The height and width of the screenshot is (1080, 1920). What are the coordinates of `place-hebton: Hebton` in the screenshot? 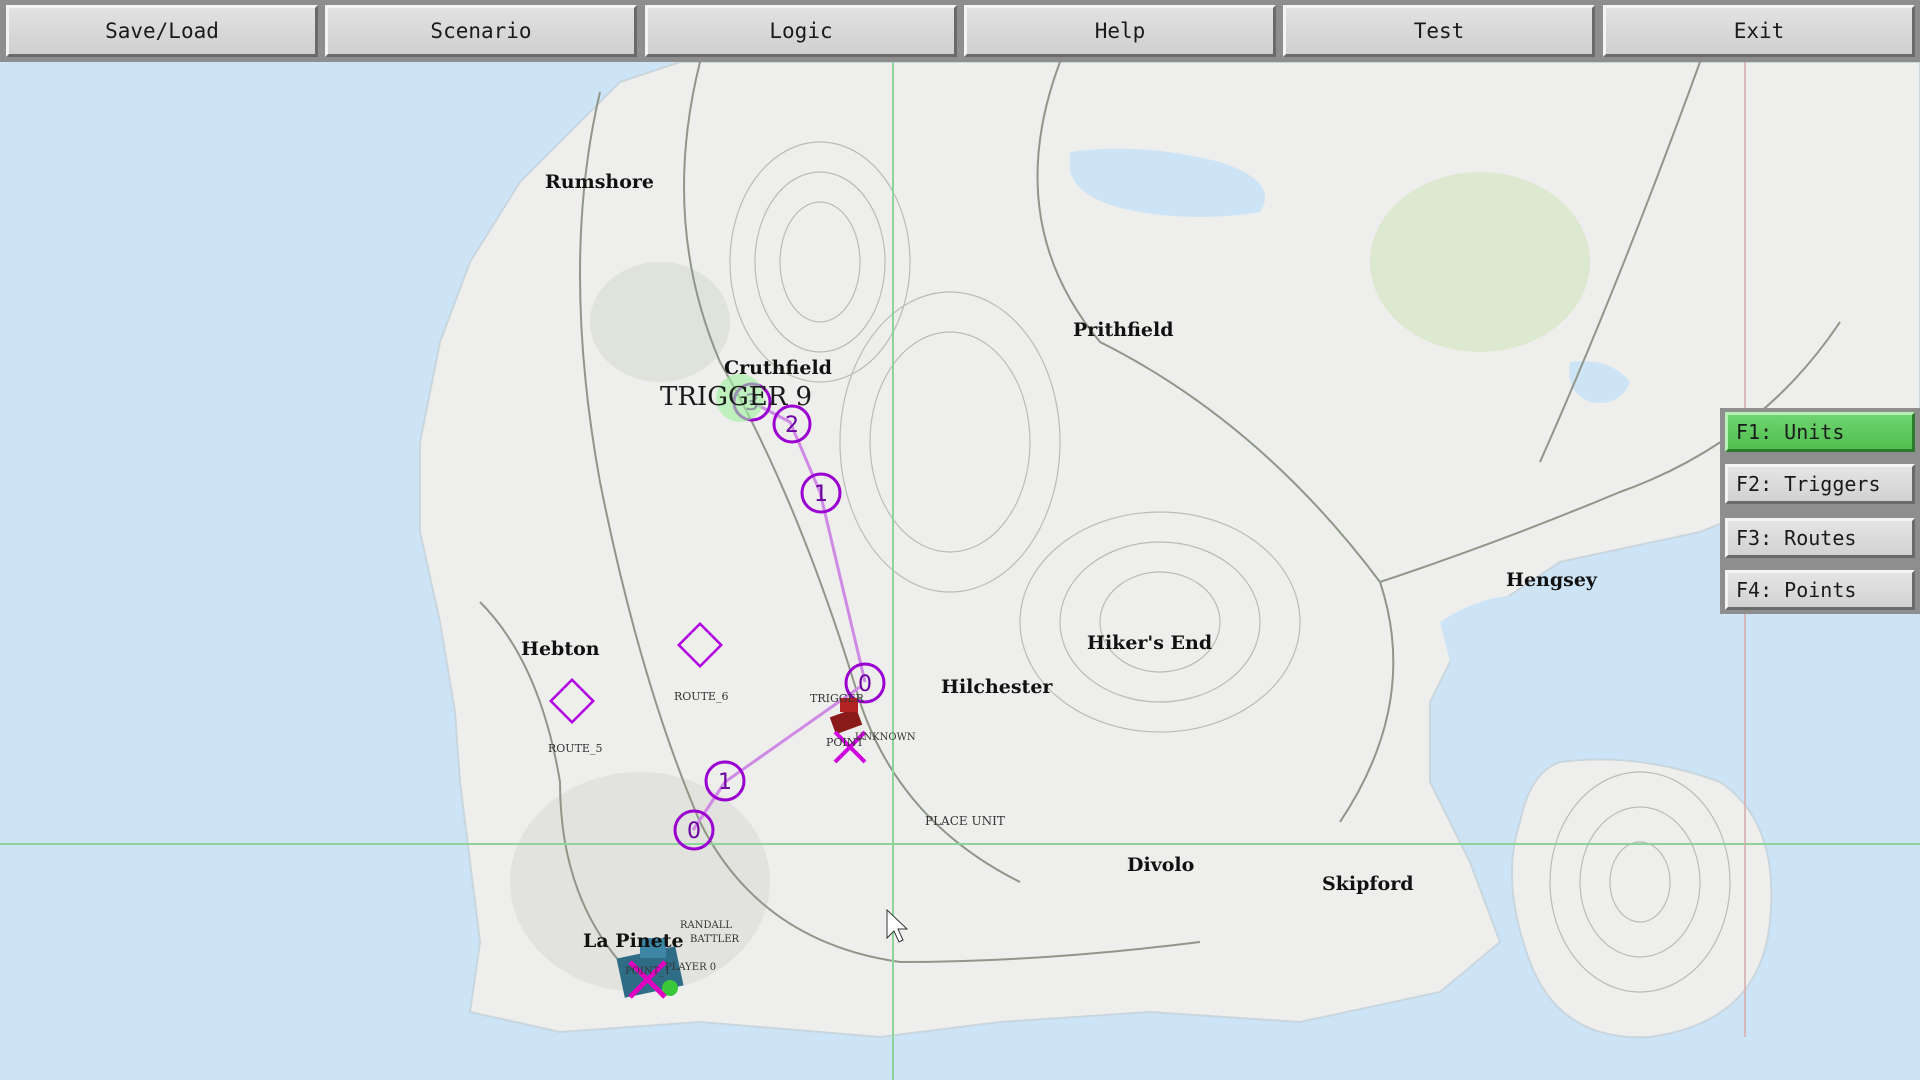 It's located at (560, 649).